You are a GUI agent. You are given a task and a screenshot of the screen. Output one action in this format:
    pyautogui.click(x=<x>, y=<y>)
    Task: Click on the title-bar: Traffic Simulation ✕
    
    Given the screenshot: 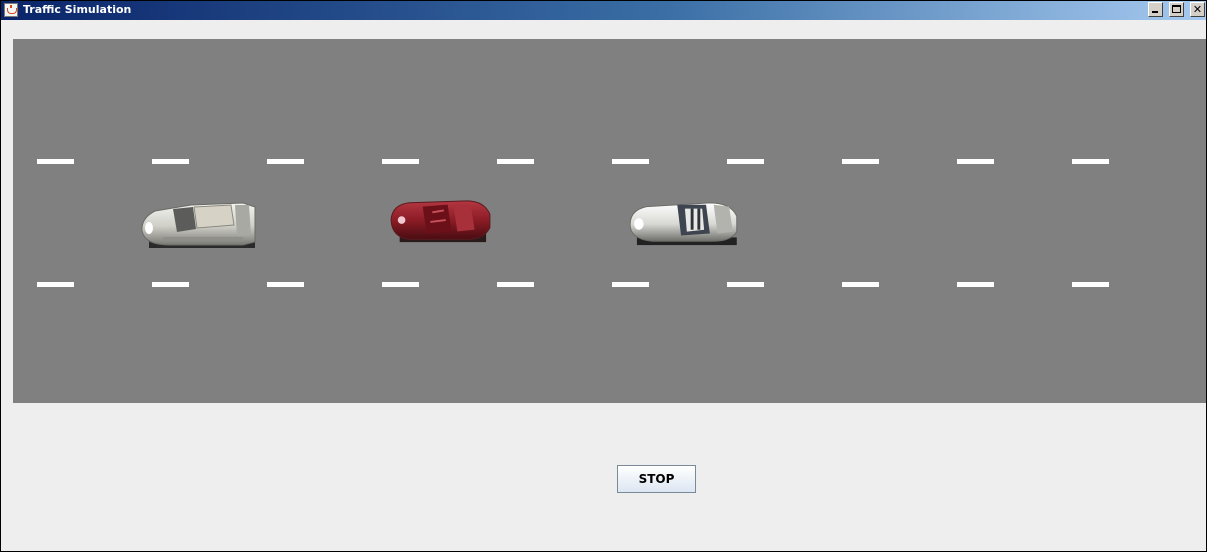 What is the action you would take?
    pyautogui.click(x=603, y=10)
    